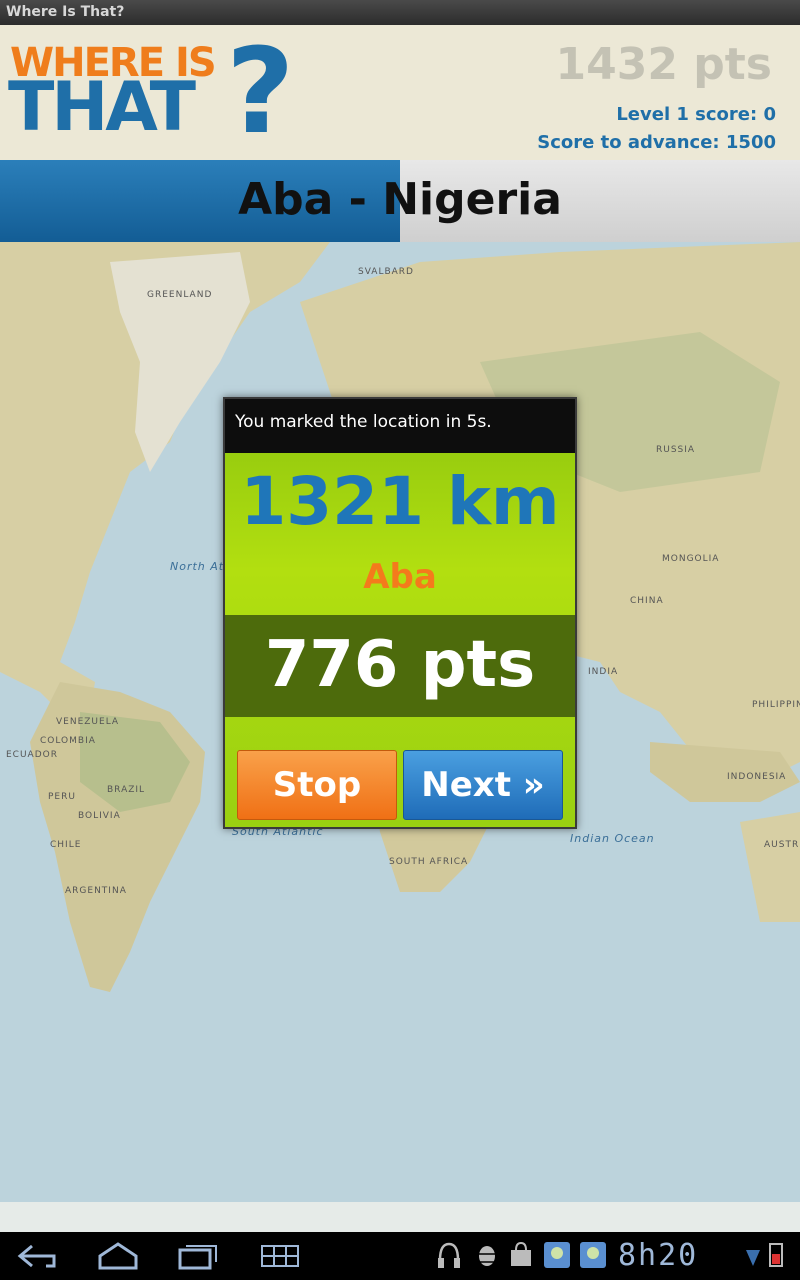 The height and width of the screenshot is (1280, 800). Describe the element at coordinates (32, 755) in the screenshot. I see `map-label-ecuador: ECUADOR` at that location.